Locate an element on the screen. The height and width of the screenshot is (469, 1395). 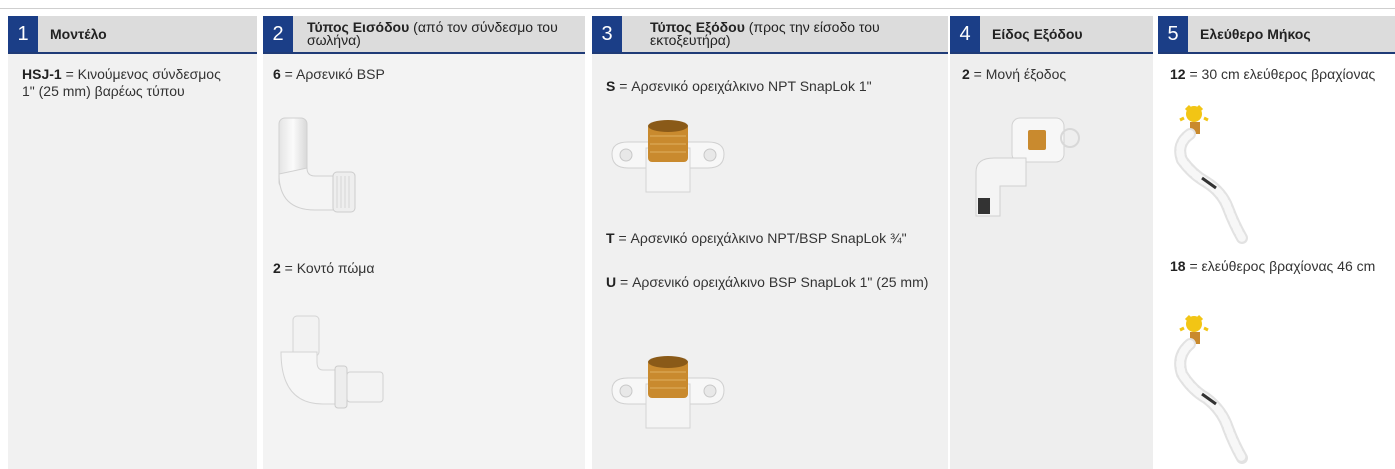
column-body: 2 = Μονή έξοδος is located at coordinates (1051, 261).